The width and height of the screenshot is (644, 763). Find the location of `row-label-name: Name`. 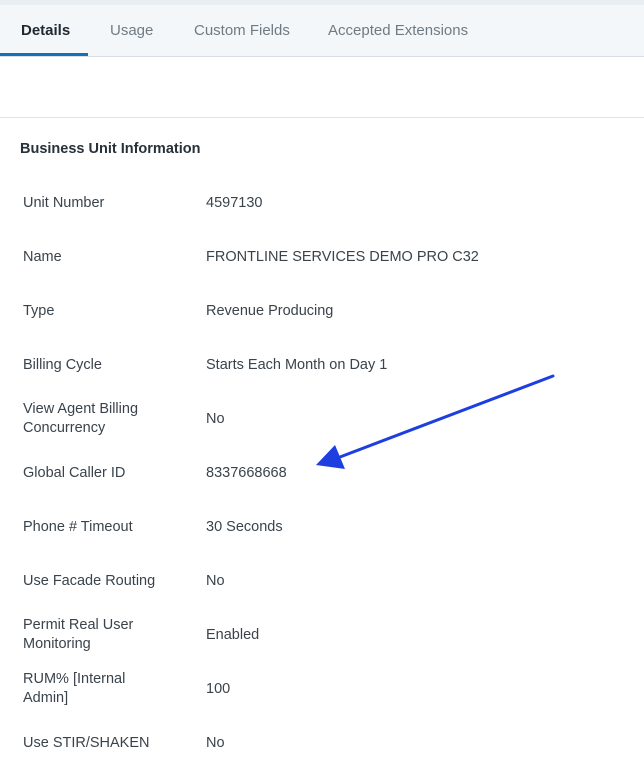

row-label-name: Name is located at coordinates (42, 256).